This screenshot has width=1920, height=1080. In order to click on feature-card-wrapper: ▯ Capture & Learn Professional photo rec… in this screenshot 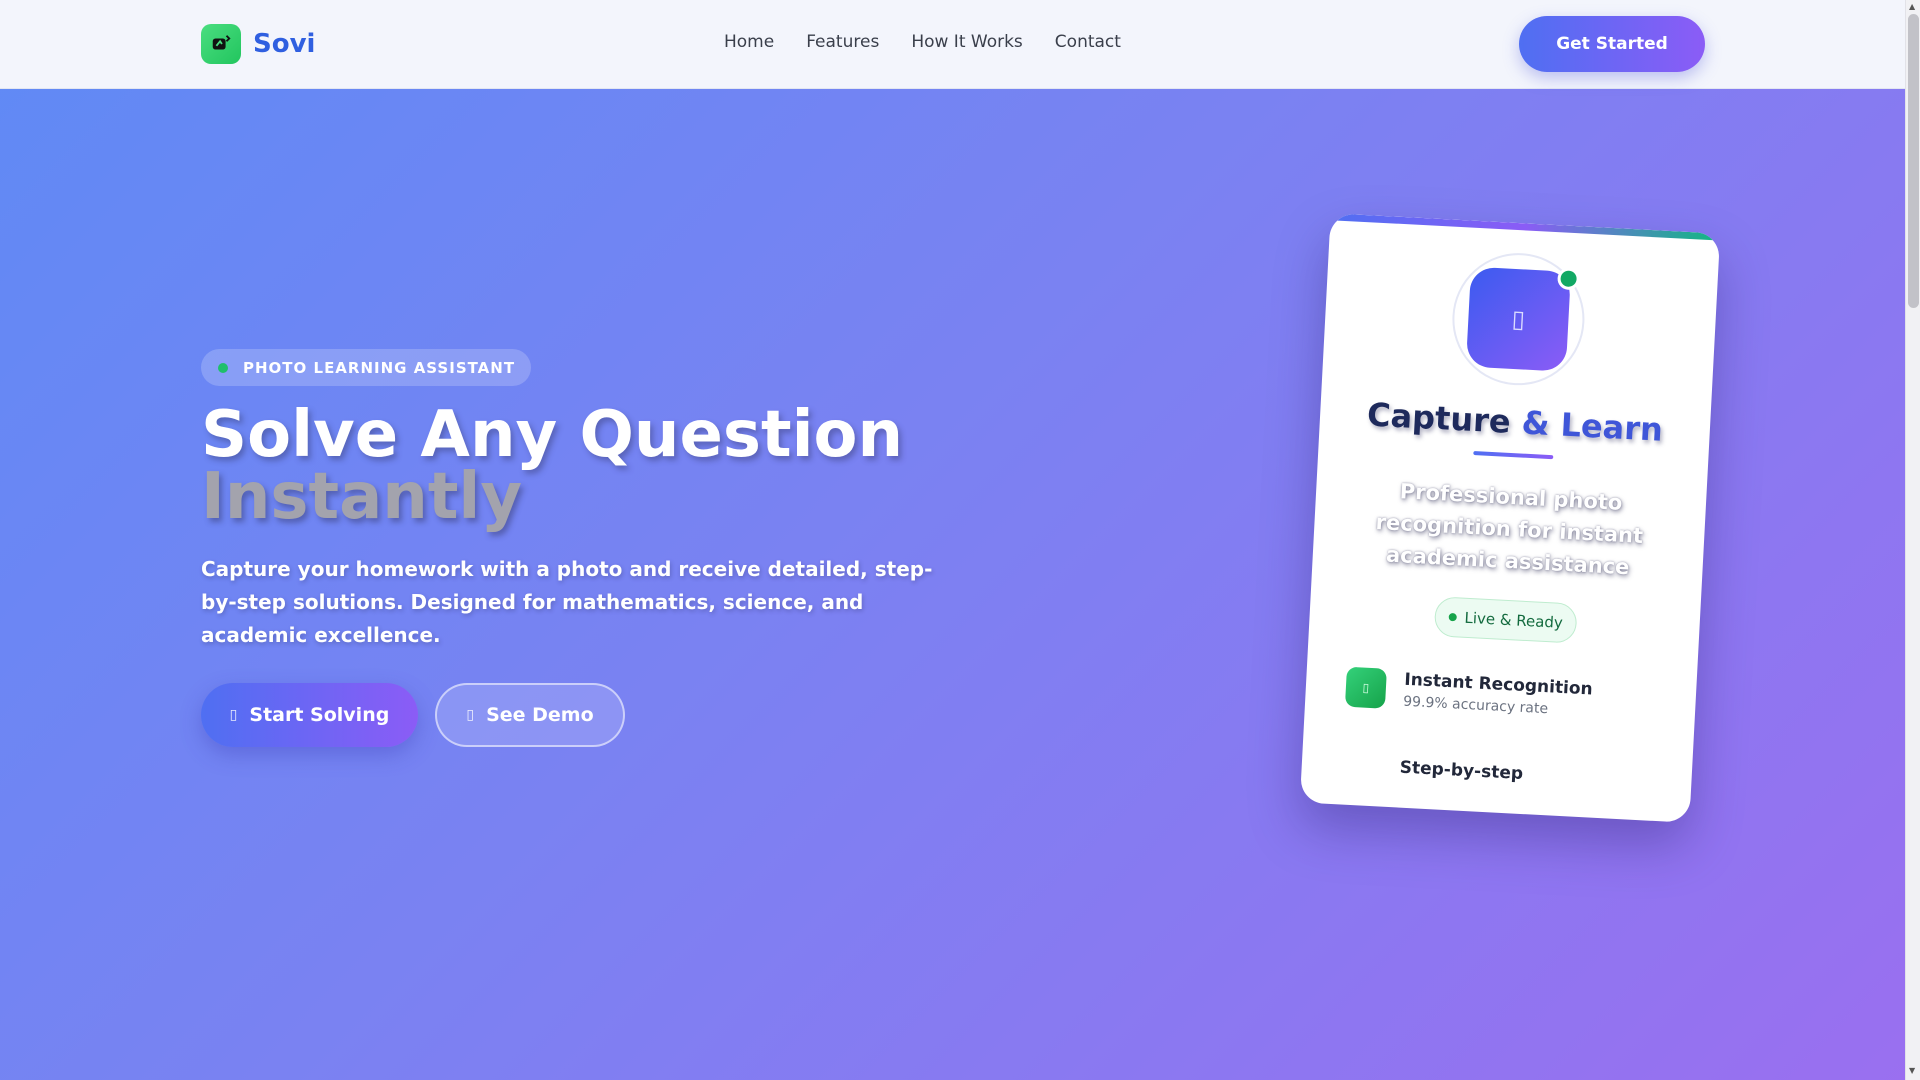, I will do `click(1510, 518)`.